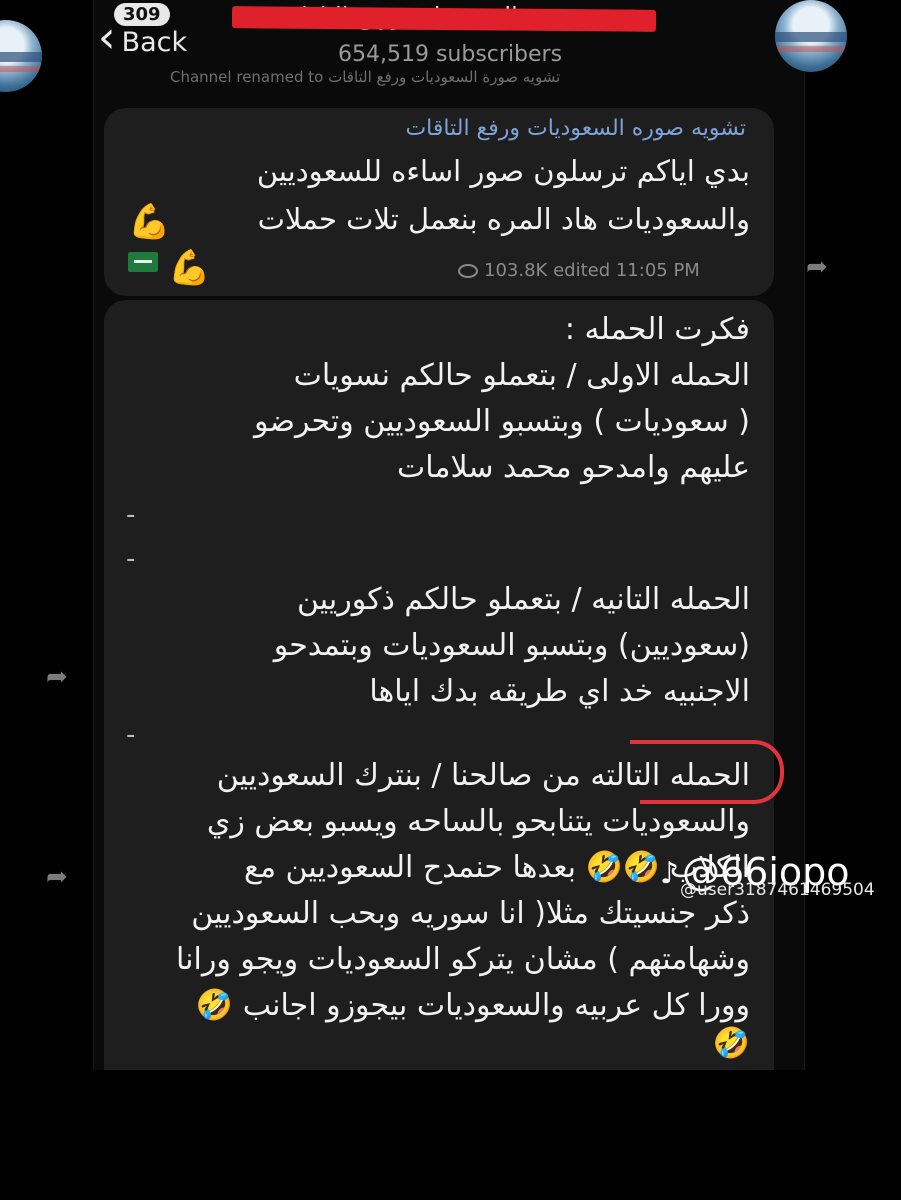 The width and height of the screenshot is (901, 1200). I want to click on channel-avatar, so click(811, 36).